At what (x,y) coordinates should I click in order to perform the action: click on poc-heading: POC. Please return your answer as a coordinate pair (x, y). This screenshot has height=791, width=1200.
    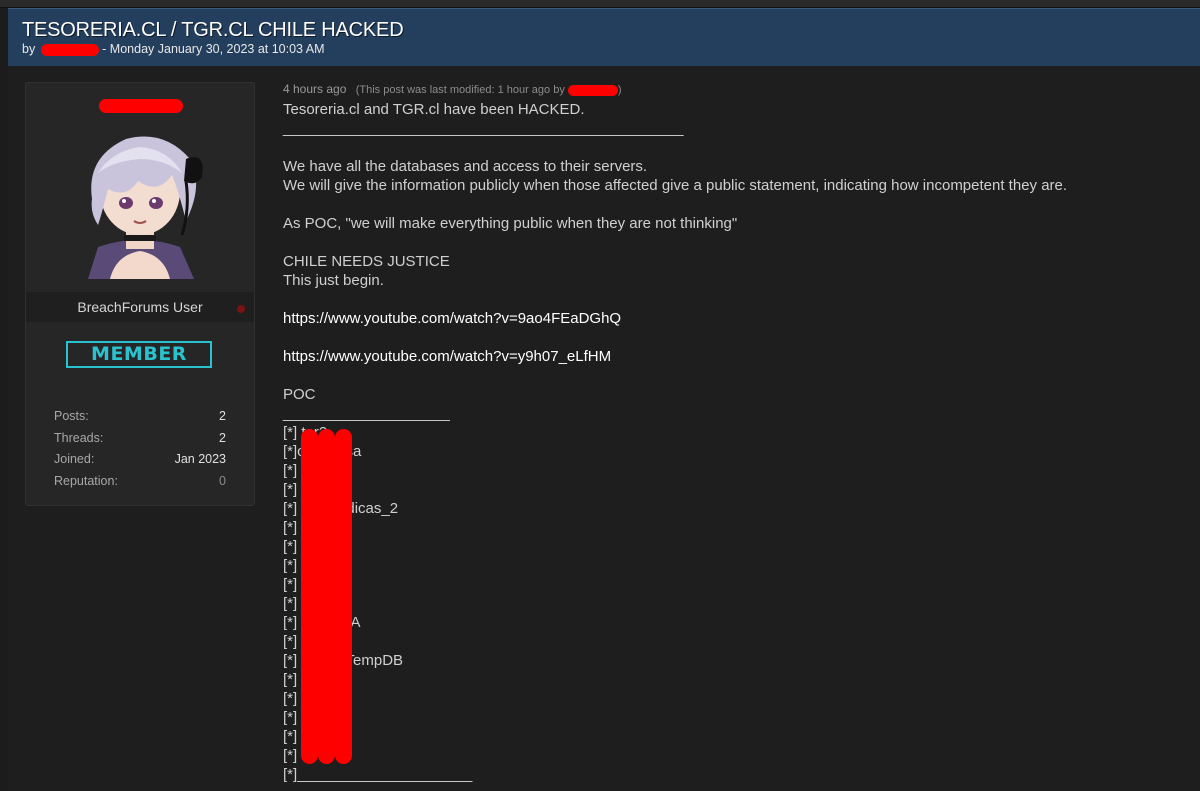
    Looking at the image, I should click on (299, 394).